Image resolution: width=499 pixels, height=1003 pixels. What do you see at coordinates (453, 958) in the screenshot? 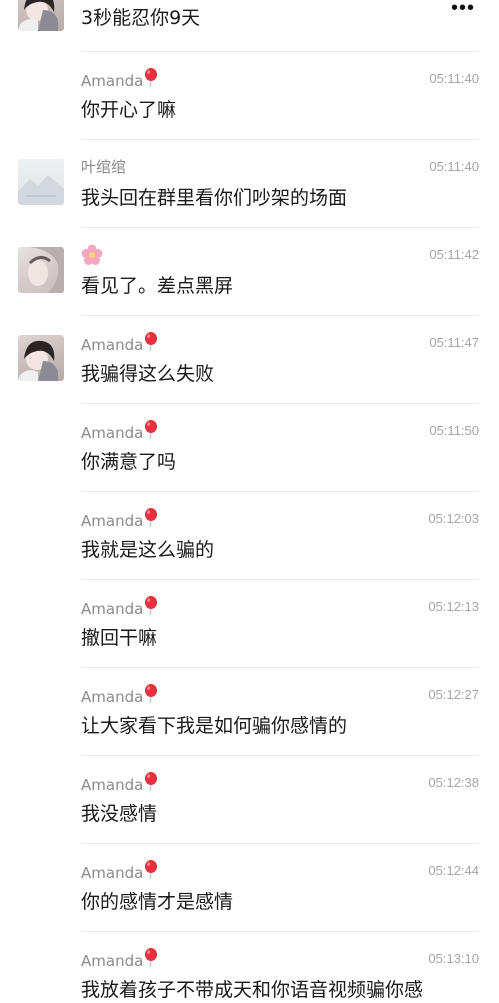
I see `message-time: 05:13:10` at bounding box center [453, 958].